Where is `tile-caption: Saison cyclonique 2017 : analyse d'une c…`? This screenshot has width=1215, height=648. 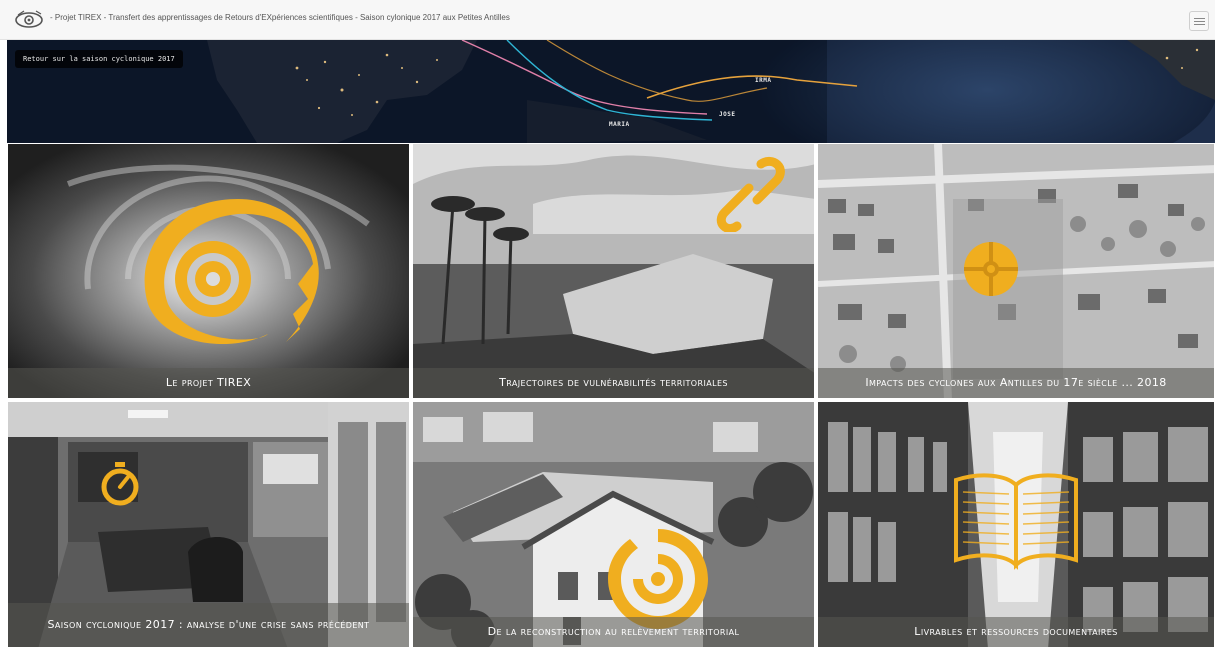 tile-caption: Saison cyclonique 2017 : analyse d'une c… is located at coordinates (208, 625).